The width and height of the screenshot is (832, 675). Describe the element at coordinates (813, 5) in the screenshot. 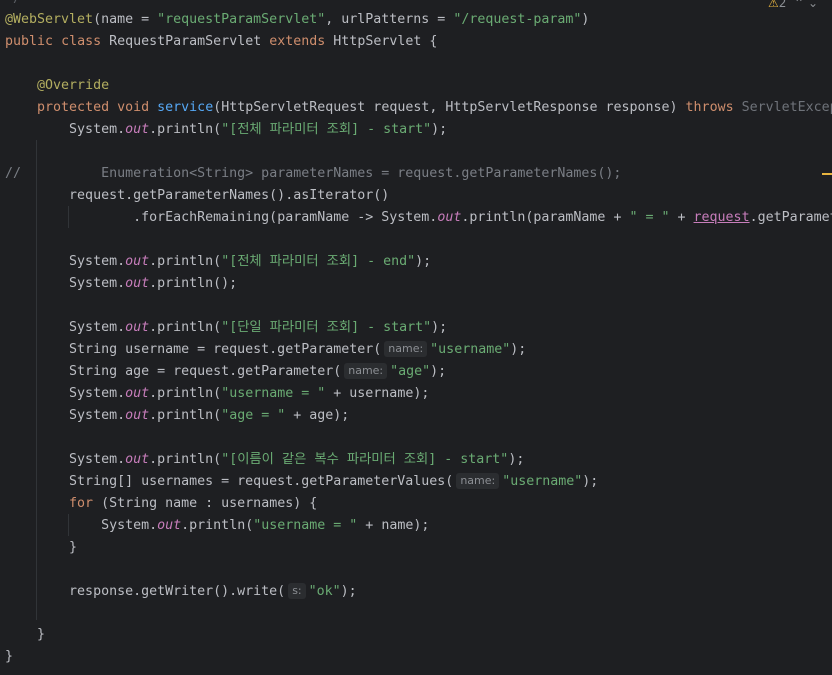

I see `chevron-down-icon: ⌄` at that location.